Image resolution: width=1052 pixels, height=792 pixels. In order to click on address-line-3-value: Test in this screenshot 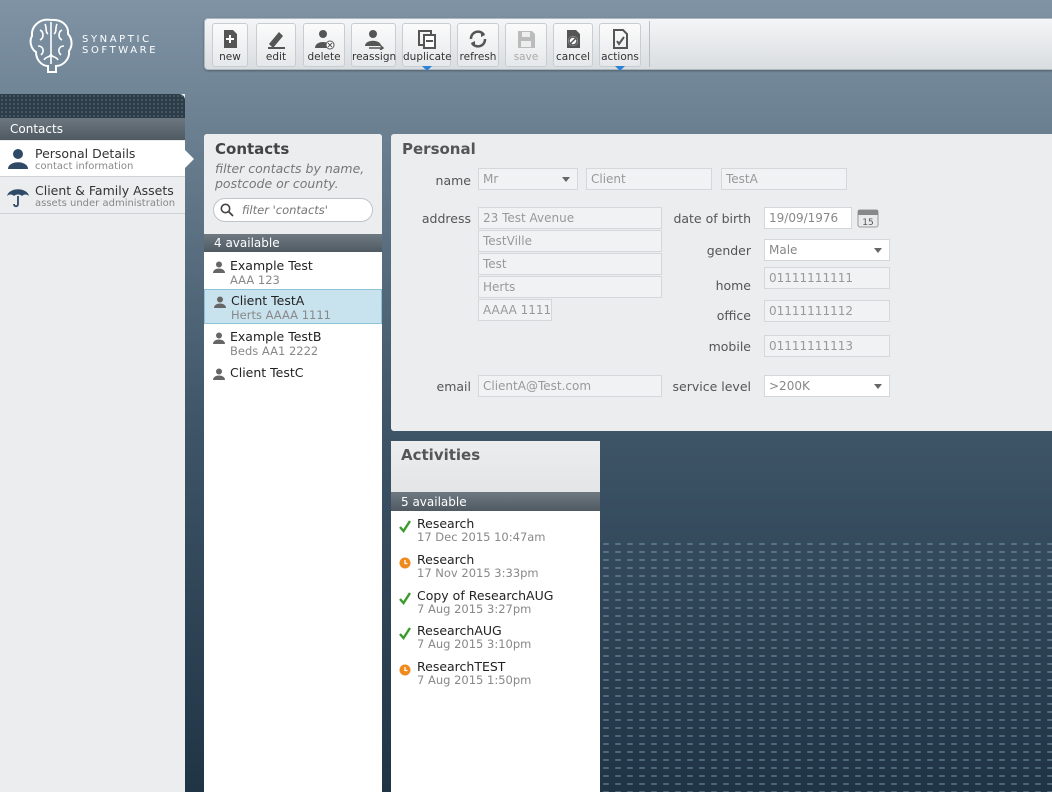, I will do `click(495, 264)`.